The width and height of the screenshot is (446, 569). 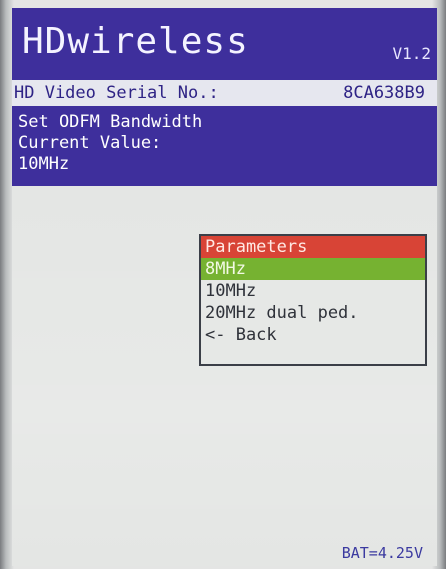 What do you see at coordinates (313, 291) in the screenshot?
I see `menu-item-10mhz: 10MHz` at bounding box center [313, 291].